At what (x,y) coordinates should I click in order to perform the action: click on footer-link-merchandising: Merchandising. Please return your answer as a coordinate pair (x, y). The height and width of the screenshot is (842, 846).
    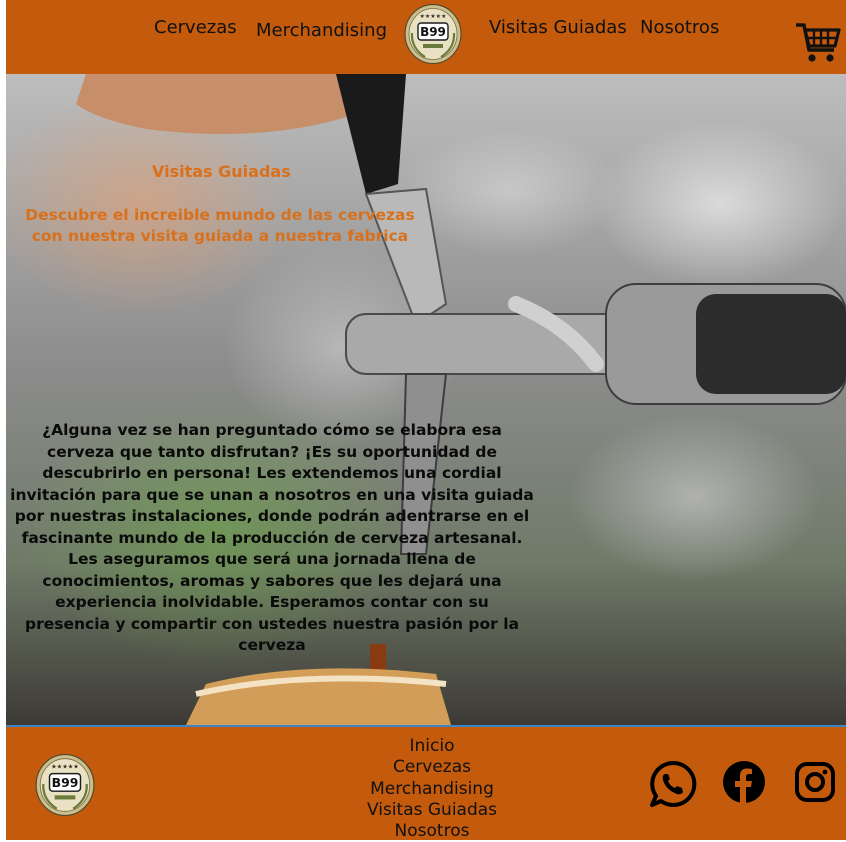
    Looking at the image, I should click on (432, 789).